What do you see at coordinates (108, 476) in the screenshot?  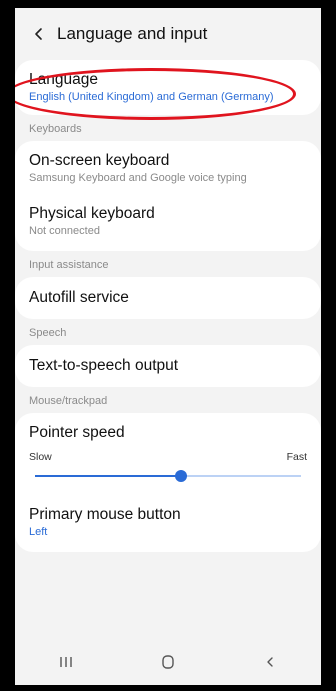 I see `slider-fill` at bounding box center [108, 476].